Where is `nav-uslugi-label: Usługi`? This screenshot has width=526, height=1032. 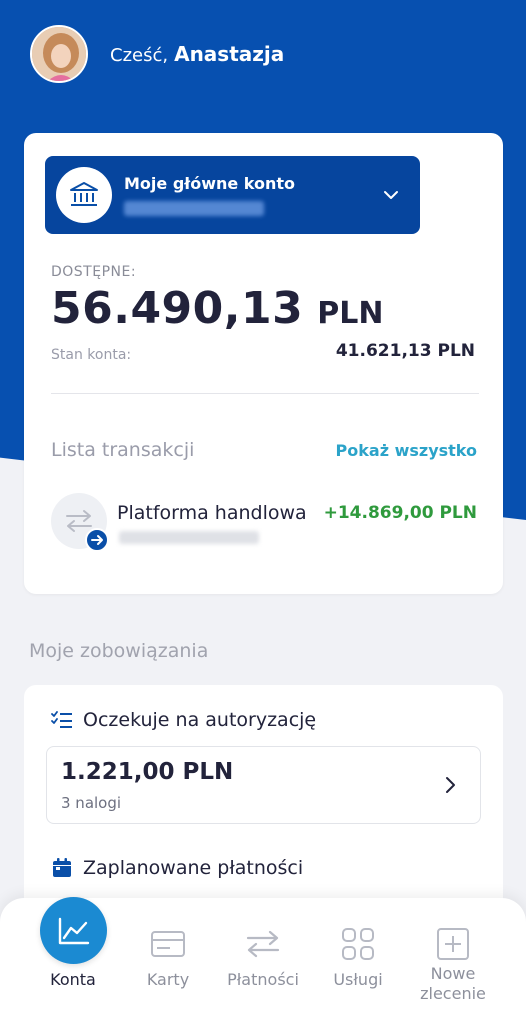
nav-uslugi-label: Usługi is located at coordinates (358, 979).